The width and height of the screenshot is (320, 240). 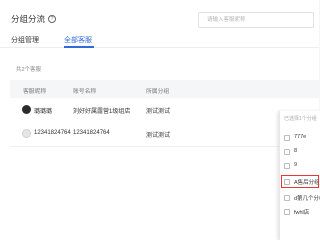 I want to click on dropdown-option: 777e, so click(x=300, y=138).